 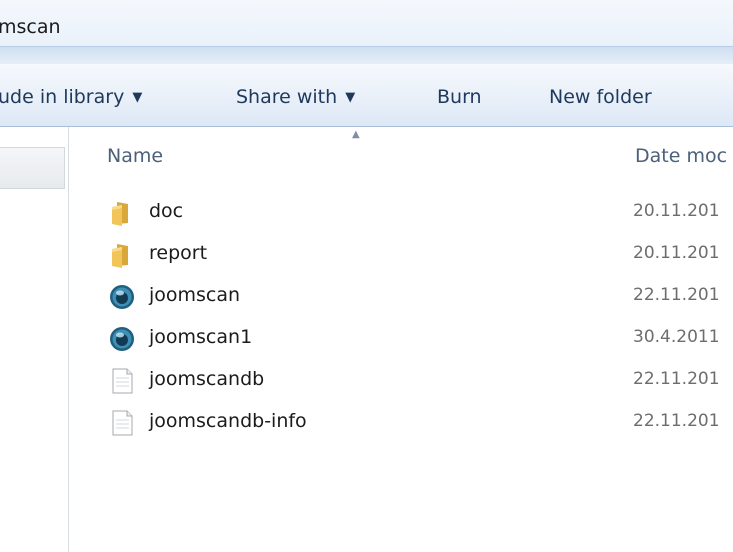 I want to click on title-separator, so click(x=366, y=55).